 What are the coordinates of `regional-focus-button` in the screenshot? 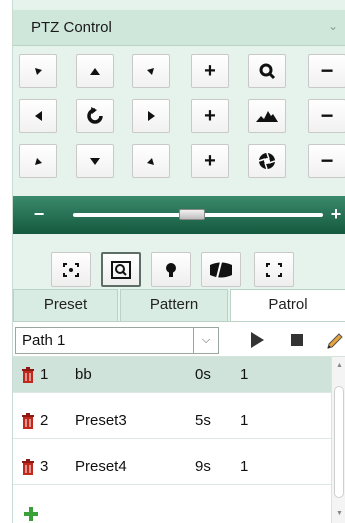 It's located at (121, 269).